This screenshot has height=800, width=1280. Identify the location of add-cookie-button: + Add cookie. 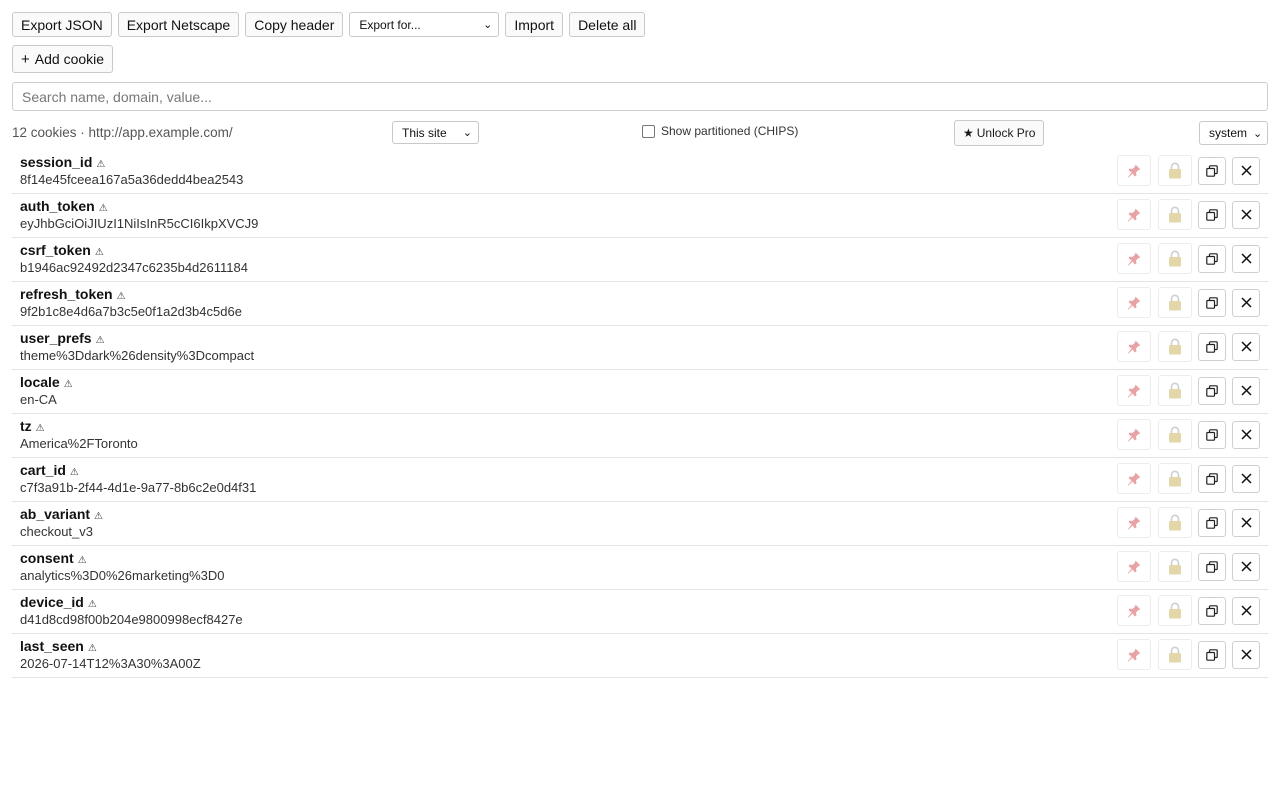
(63, 59).